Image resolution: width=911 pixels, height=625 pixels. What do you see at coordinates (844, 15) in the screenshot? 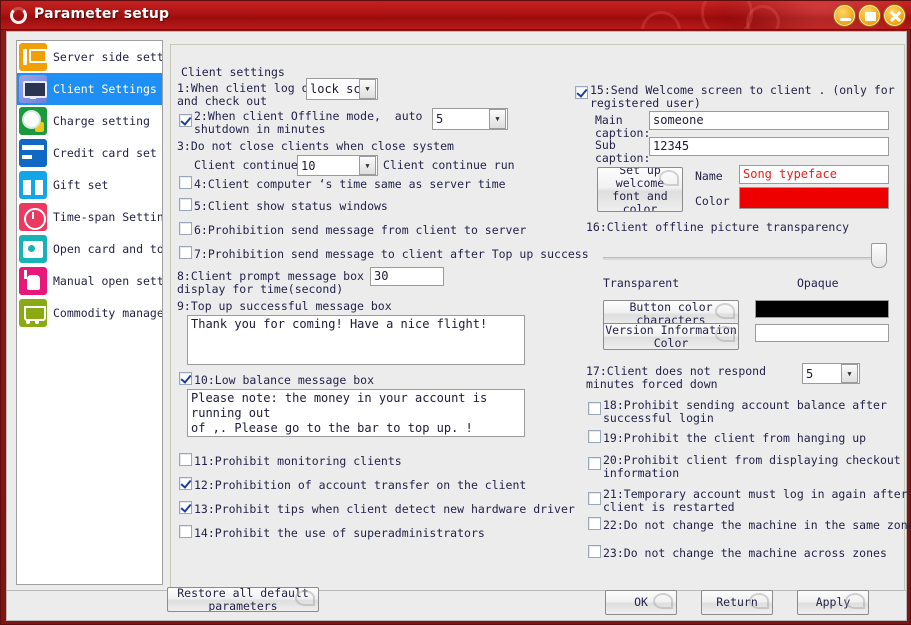
I see `minimize-button` at bounding box center [844, 15].